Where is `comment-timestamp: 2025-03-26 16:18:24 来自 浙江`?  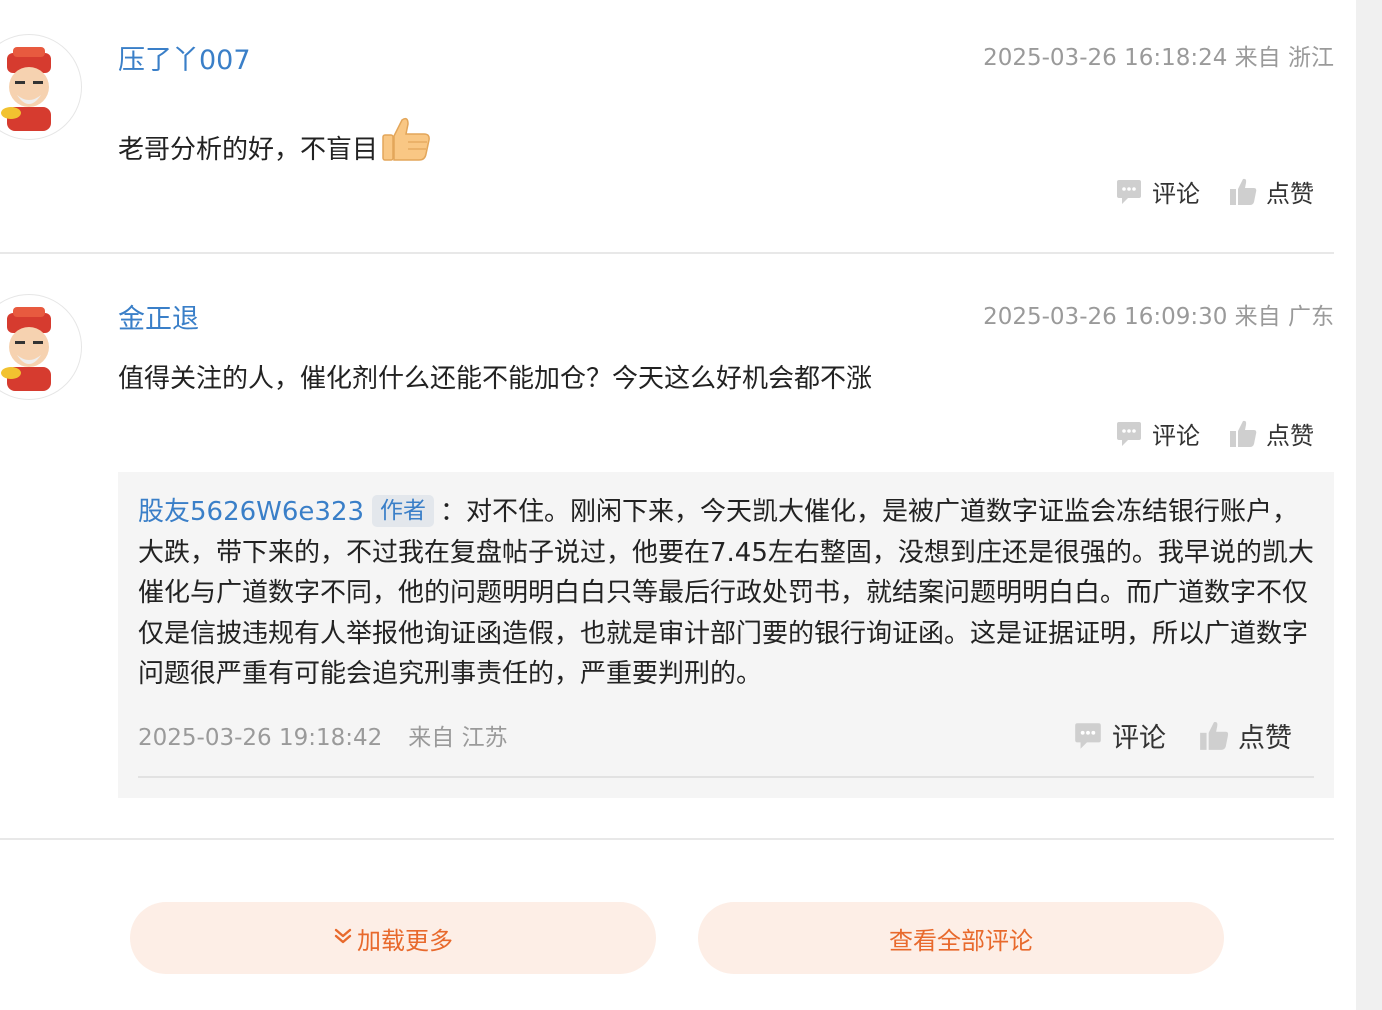
comment-timestamp: 2025-03-26 16:18:24 来自 浙江 is located at coordinates (1158, 58).